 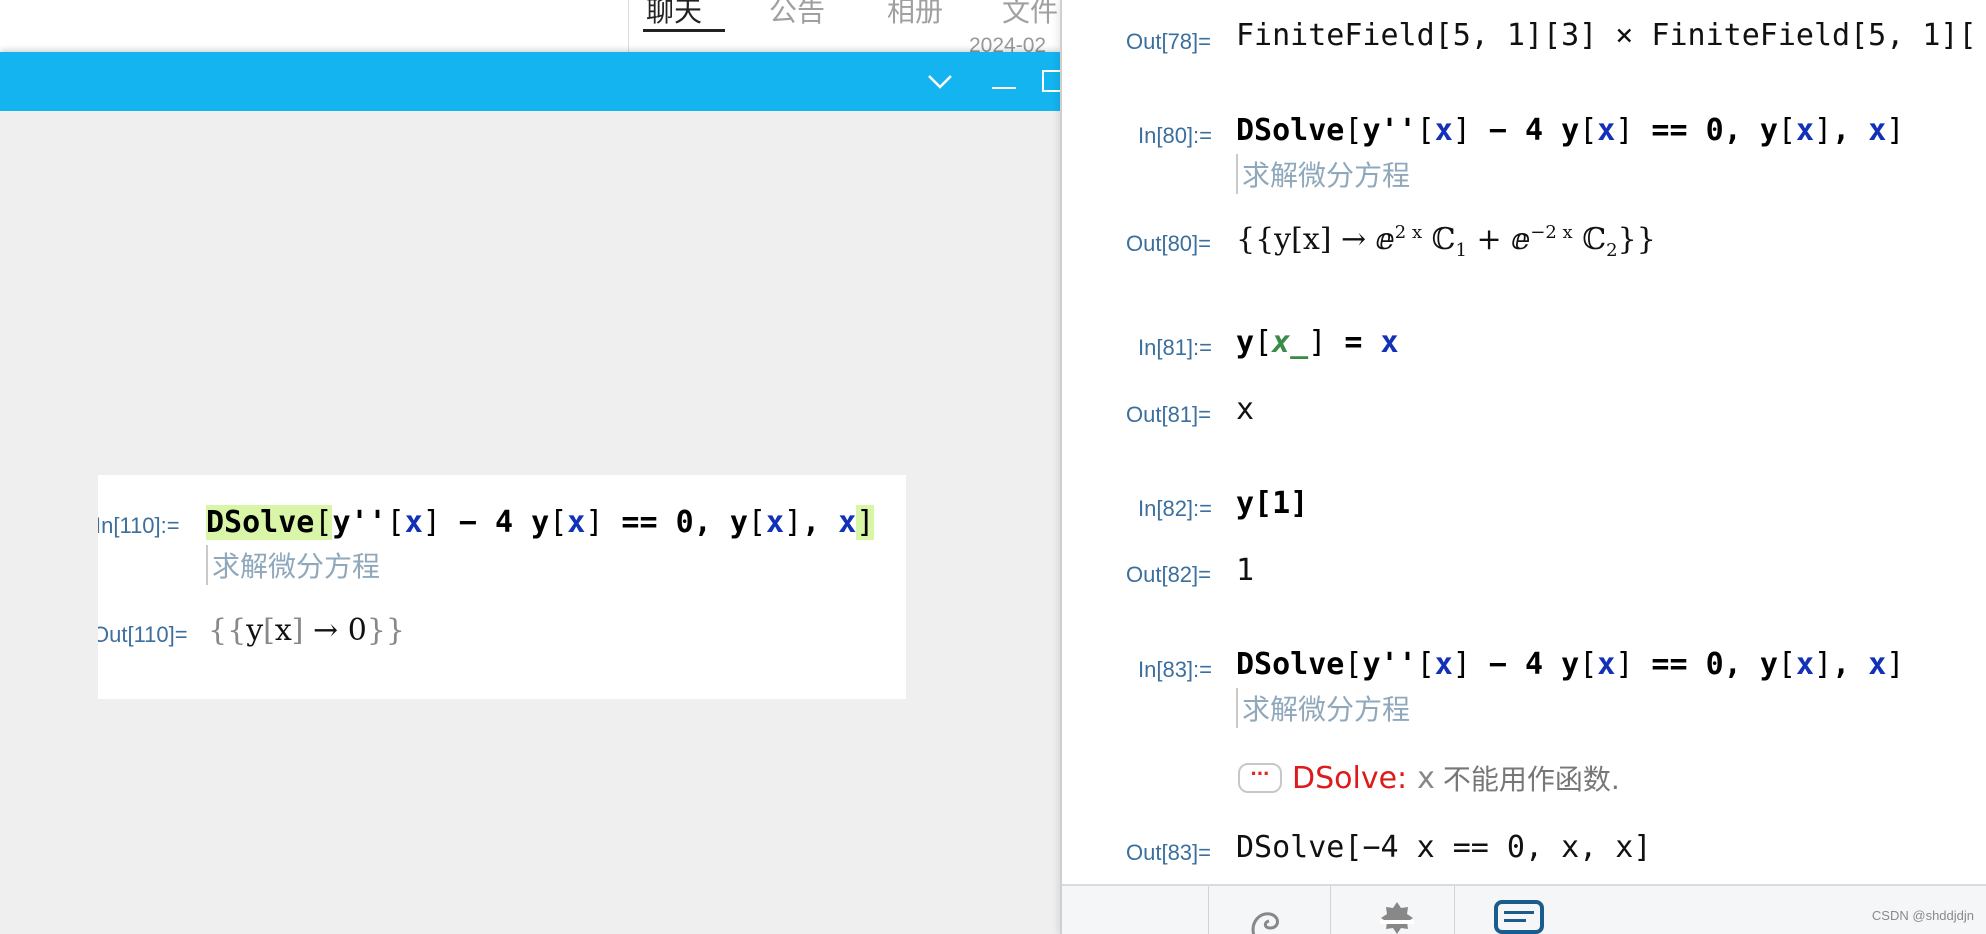 What do you see at coordinates (1169, 243) in the screenshot?
I see `out80-label: Out[80]=` at bounding box center [1169, 243].